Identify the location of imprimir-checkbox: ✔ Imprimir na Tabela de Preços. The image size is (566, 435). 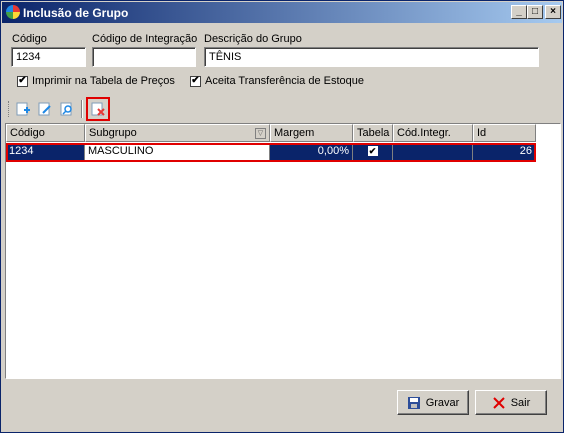
(96, 81).